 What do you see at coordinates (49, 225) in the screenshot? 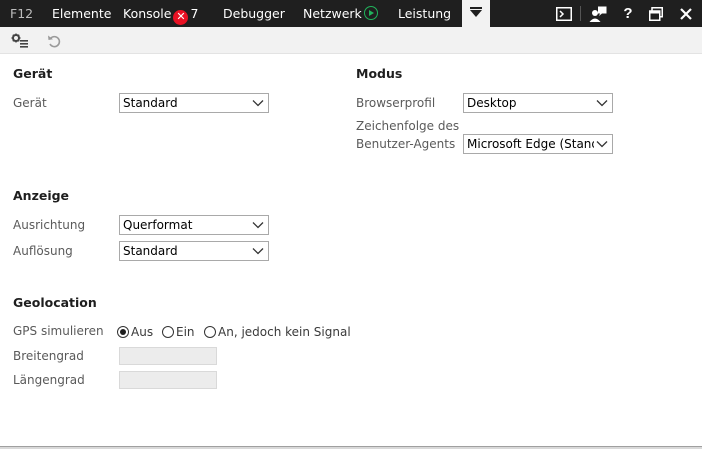
I see `orientation-label: Ausrichtung` at bounding box center [49, 225].